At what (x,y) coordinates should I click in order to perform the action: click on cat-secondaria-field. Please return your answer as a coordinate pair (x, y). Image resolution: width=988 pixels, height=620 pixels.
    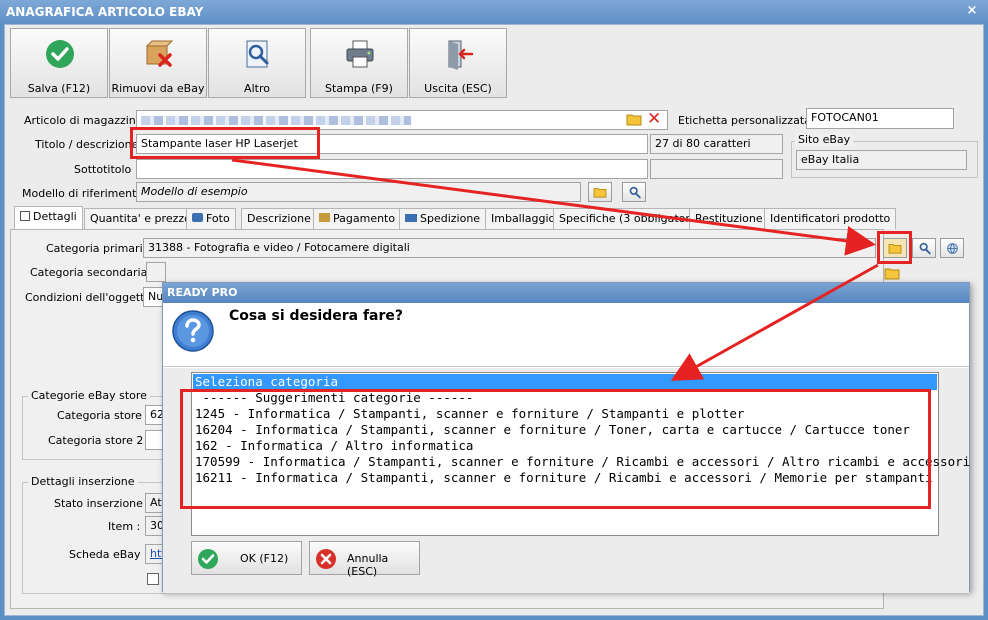
    Looking at the image, I should click on (156, 272).